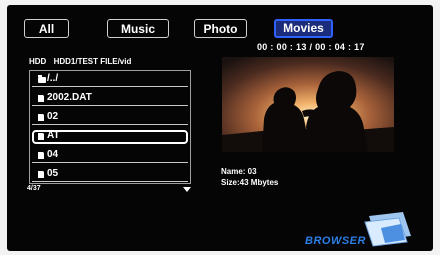 This screenshot has width=440, height=255. I want to click on list-item: 02, so click(110, 118).